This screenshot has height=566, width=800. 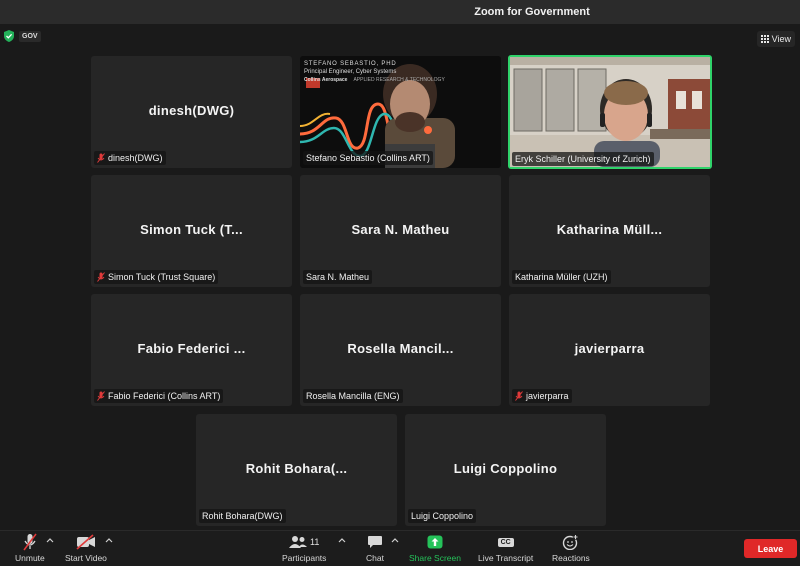 I want to click on view-button: View, so click(x=775, y=39).